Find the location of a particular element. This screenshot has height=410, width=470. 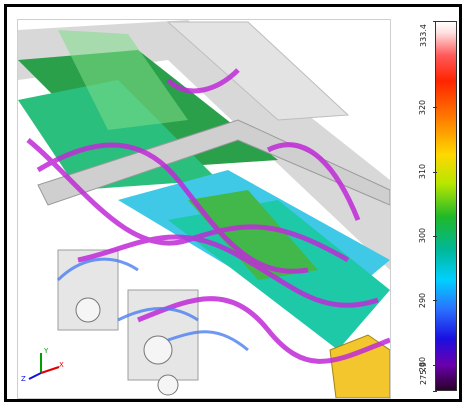

axis-z-label: Z is located at coordinates (23, 379).